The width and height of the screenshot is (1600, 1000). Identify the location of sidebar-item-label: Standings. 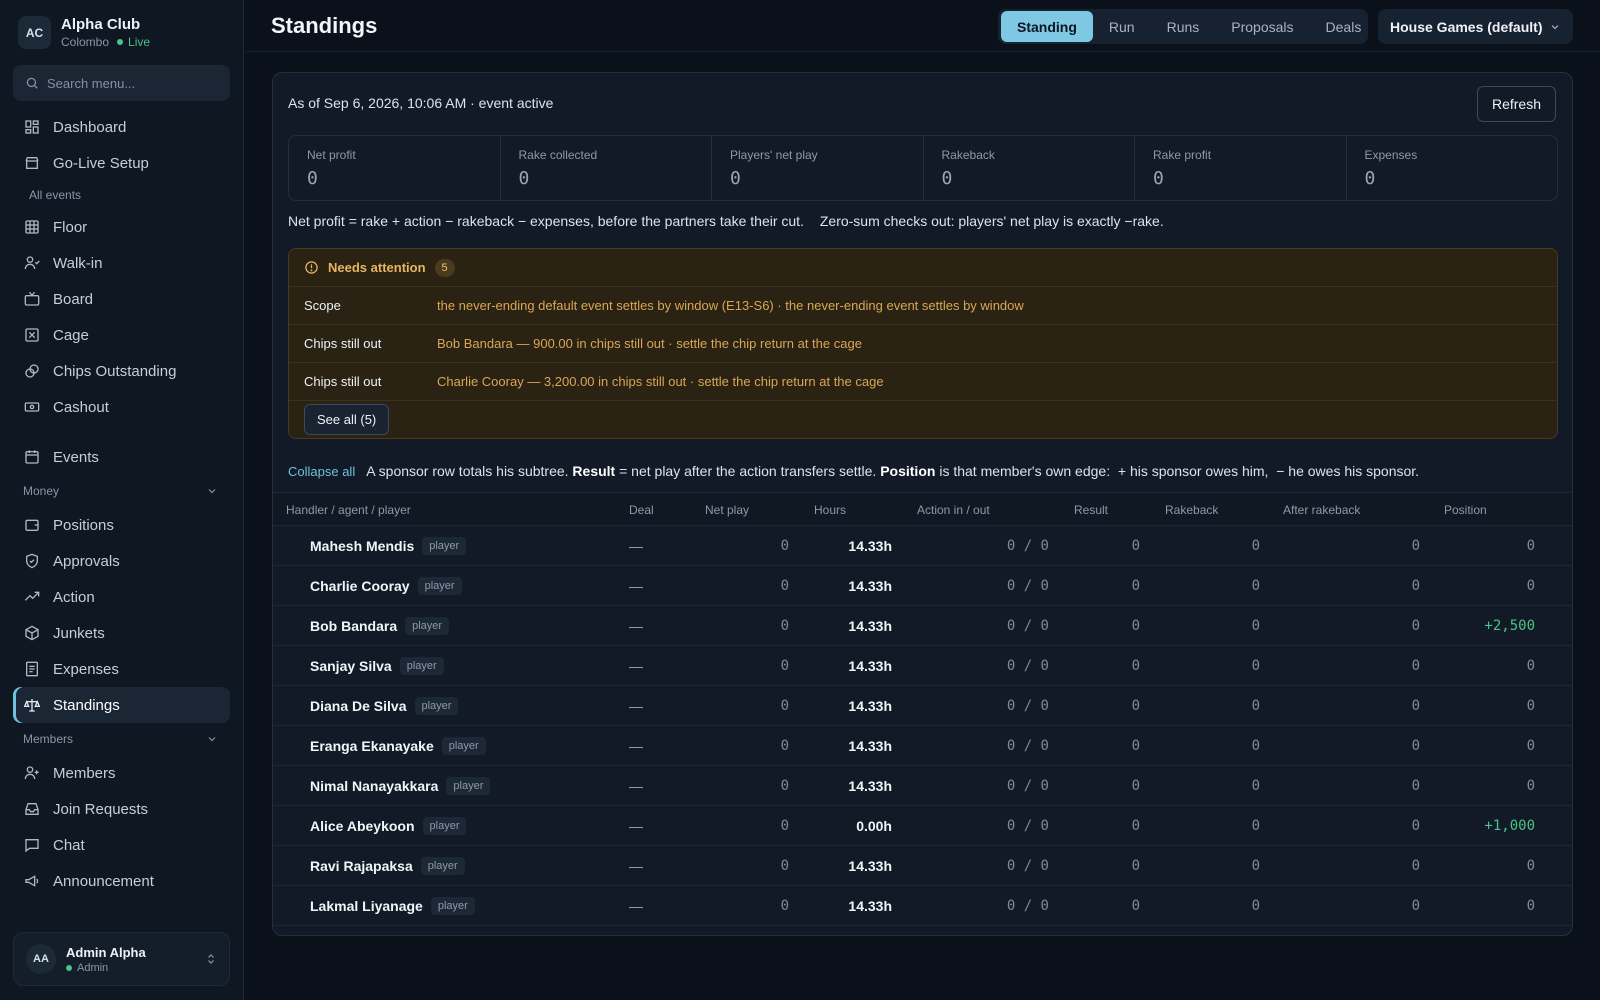
(86, 705).